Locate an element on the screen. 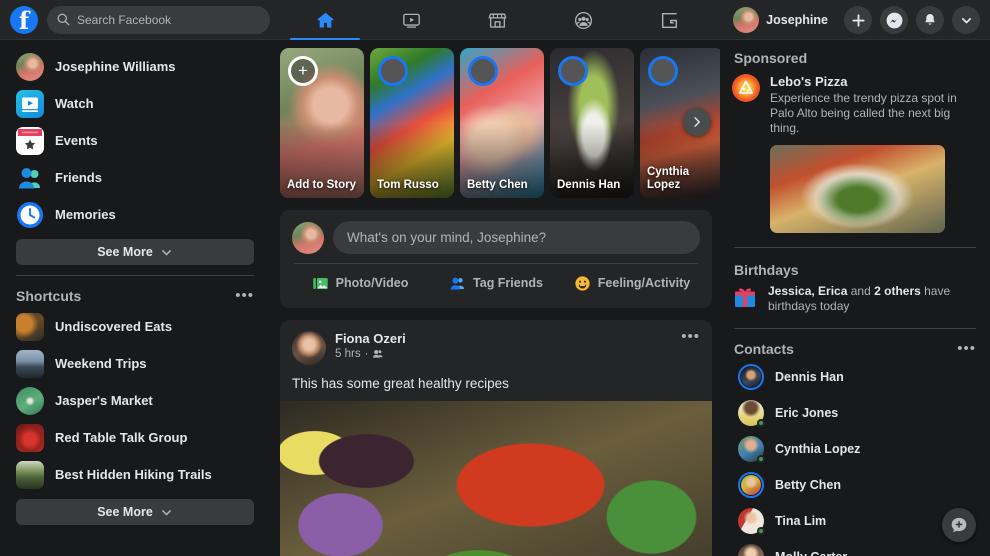 The image size is (990, 556). events-icon is located at coordinates (30, 140).